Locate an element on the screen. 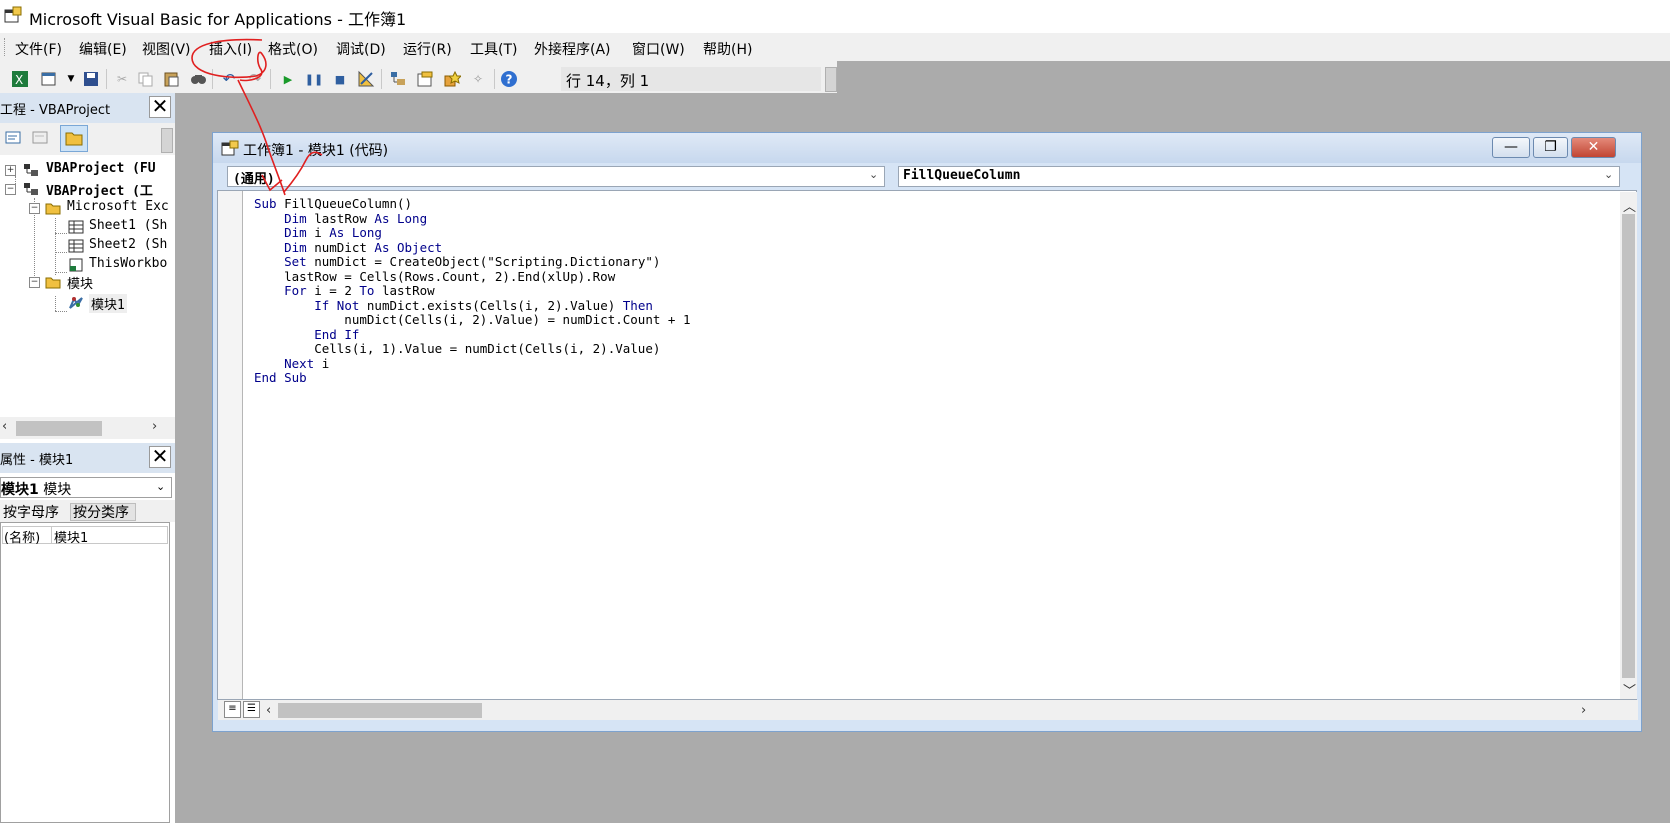 The height and width of the screenshot is (823, 1670). pause-icon: ❚❚ is located at coordinates (314, 79).